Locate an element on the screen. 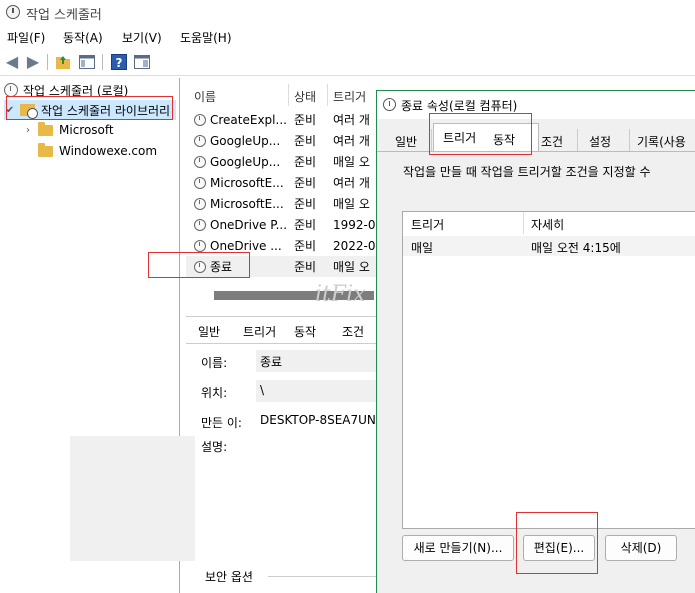  forward-arrow-icon: ▶ is located at coordinates (33, 62).